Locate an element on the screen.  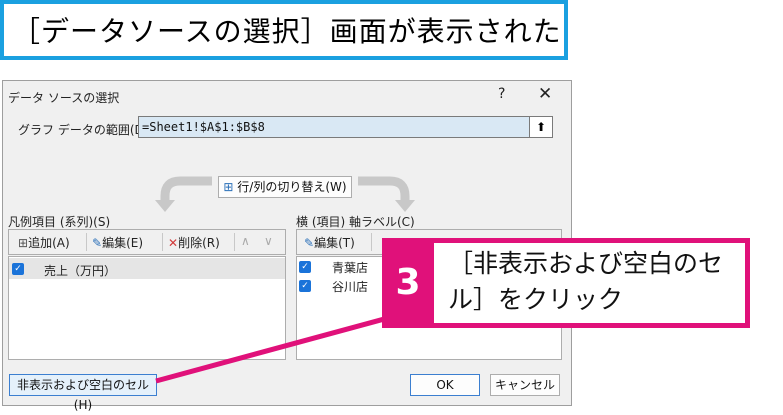
callout-pointer-line is located at coordinates (272, 349).